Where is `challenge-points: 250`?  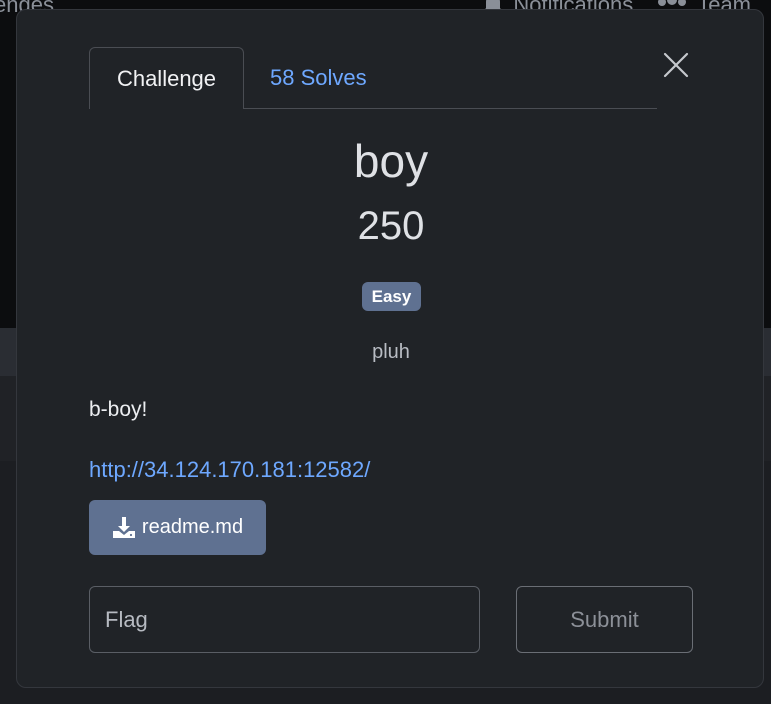 challenge-points: 250 is located at coordinates (391, 226).